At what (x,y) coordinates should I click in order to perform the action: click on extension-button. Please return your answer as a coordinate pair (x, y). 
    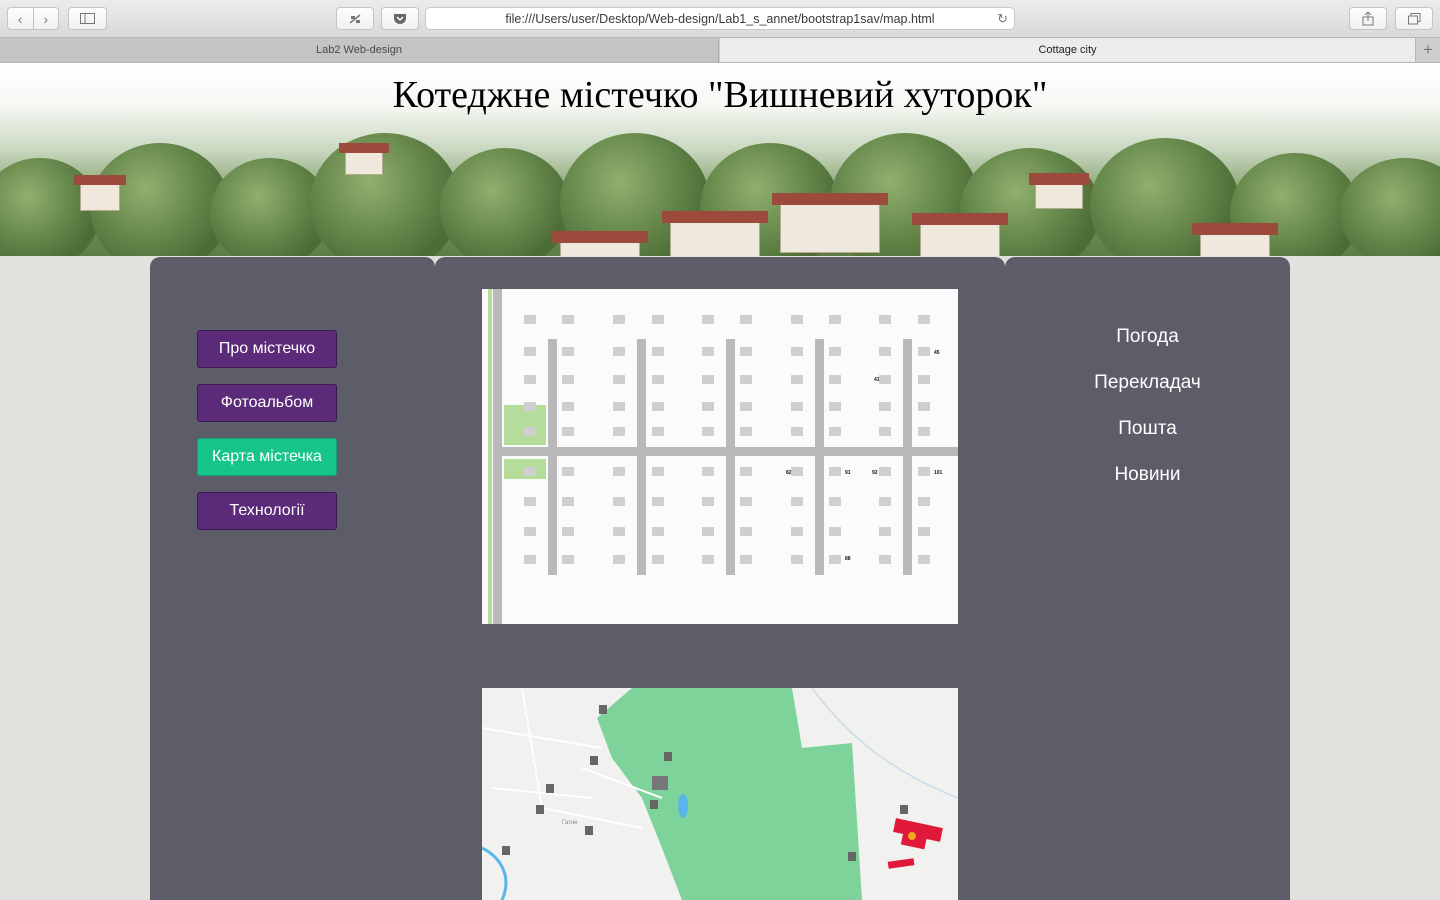
    Looking at the image, I should click on (355, 18).